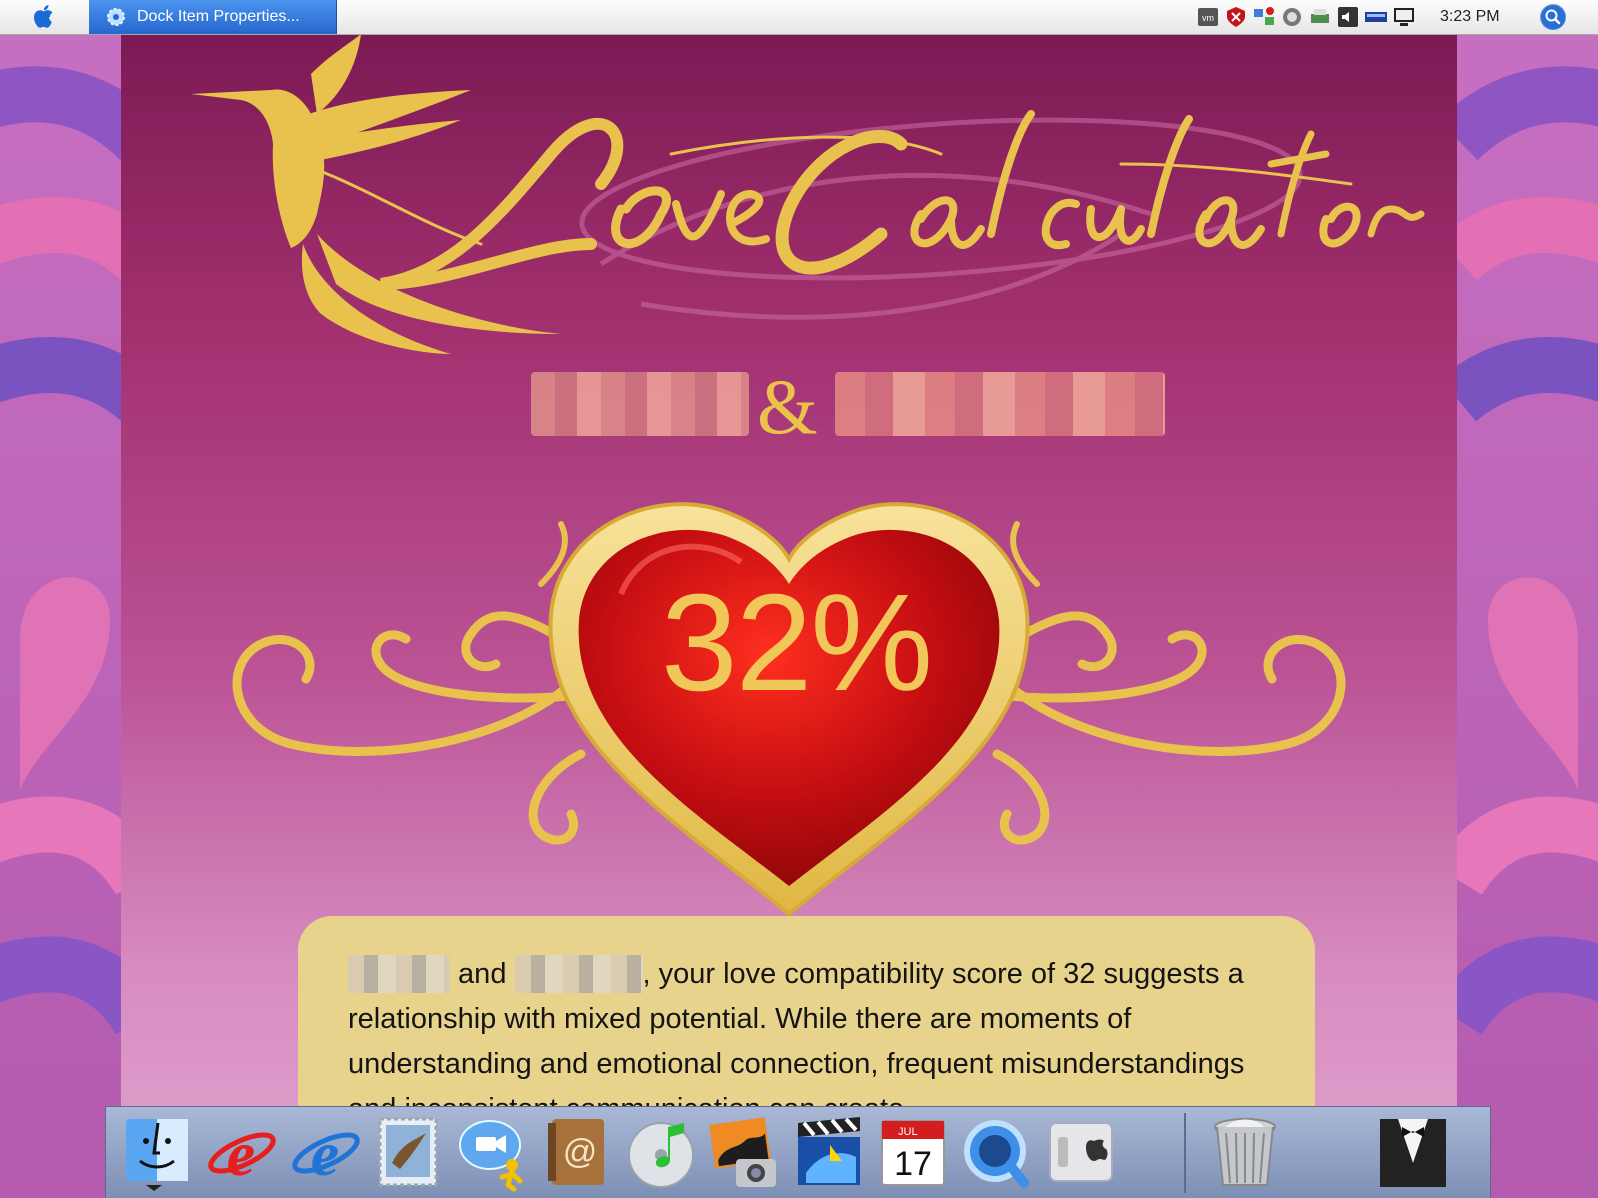 Image resolution: width=1598 pixels, height=1198 pixels. What do you see at coordinates (1185, 1153) in the screenshot?
I see `dock-separator` at bounding box center [1185, 1153].